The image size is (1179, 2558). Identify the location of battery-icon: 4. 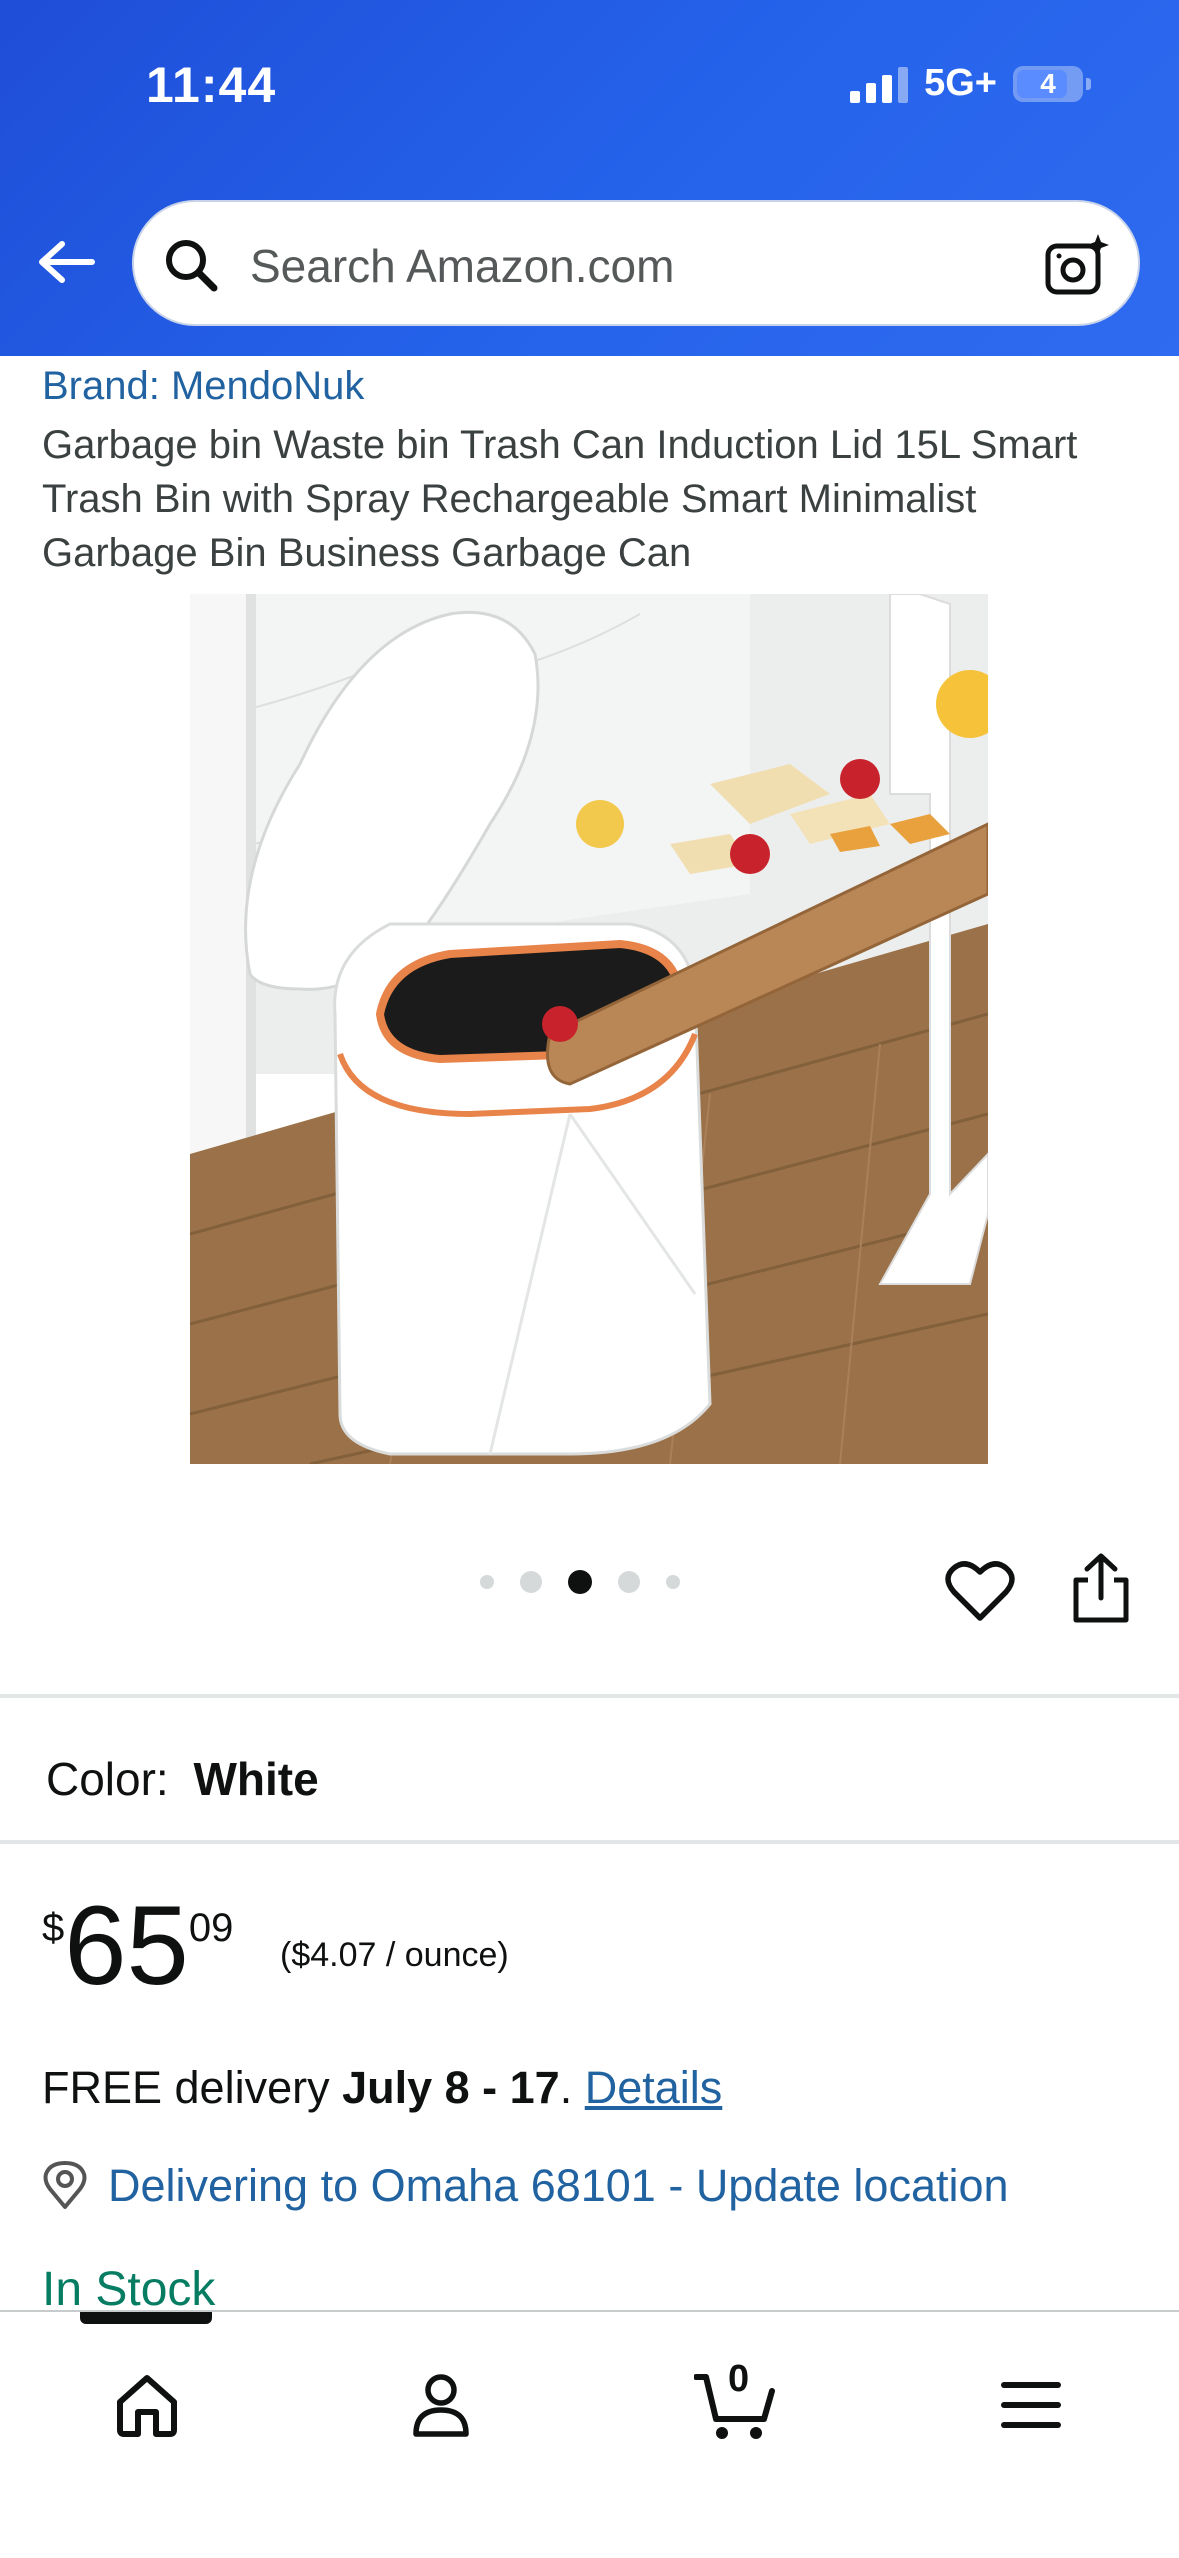
(1052, 83).